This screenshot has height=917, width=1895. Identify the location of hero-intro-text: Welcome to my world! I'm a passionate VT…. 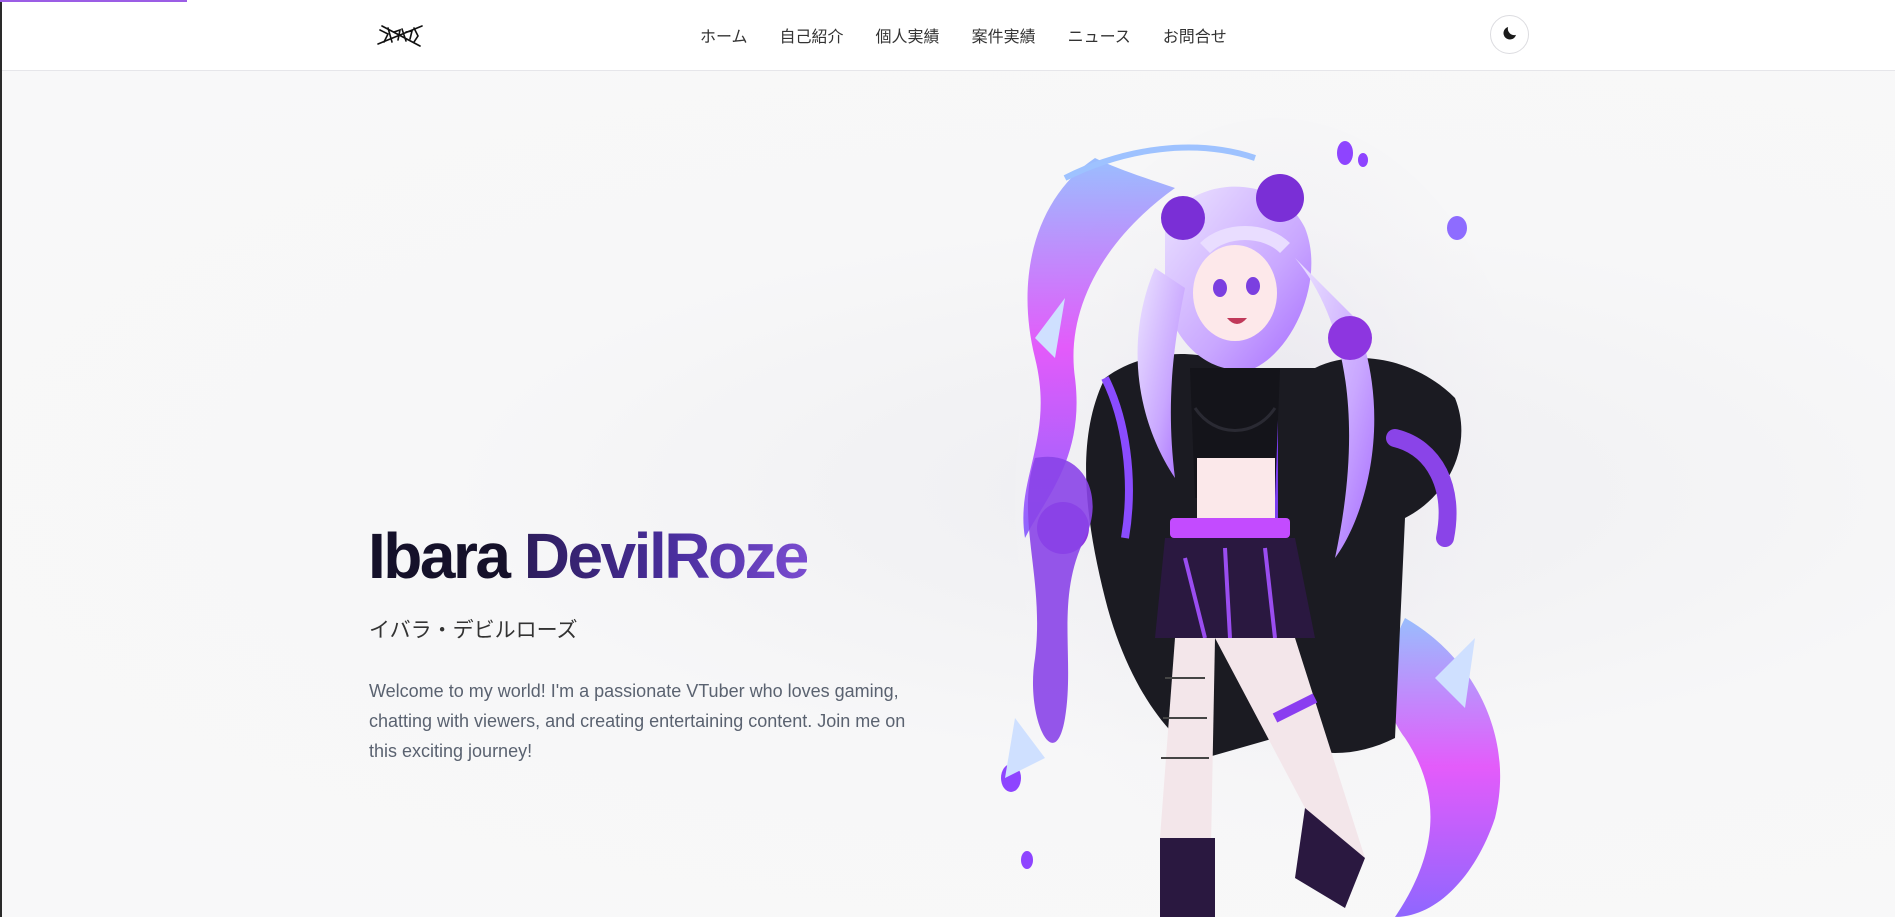
(637, 721).